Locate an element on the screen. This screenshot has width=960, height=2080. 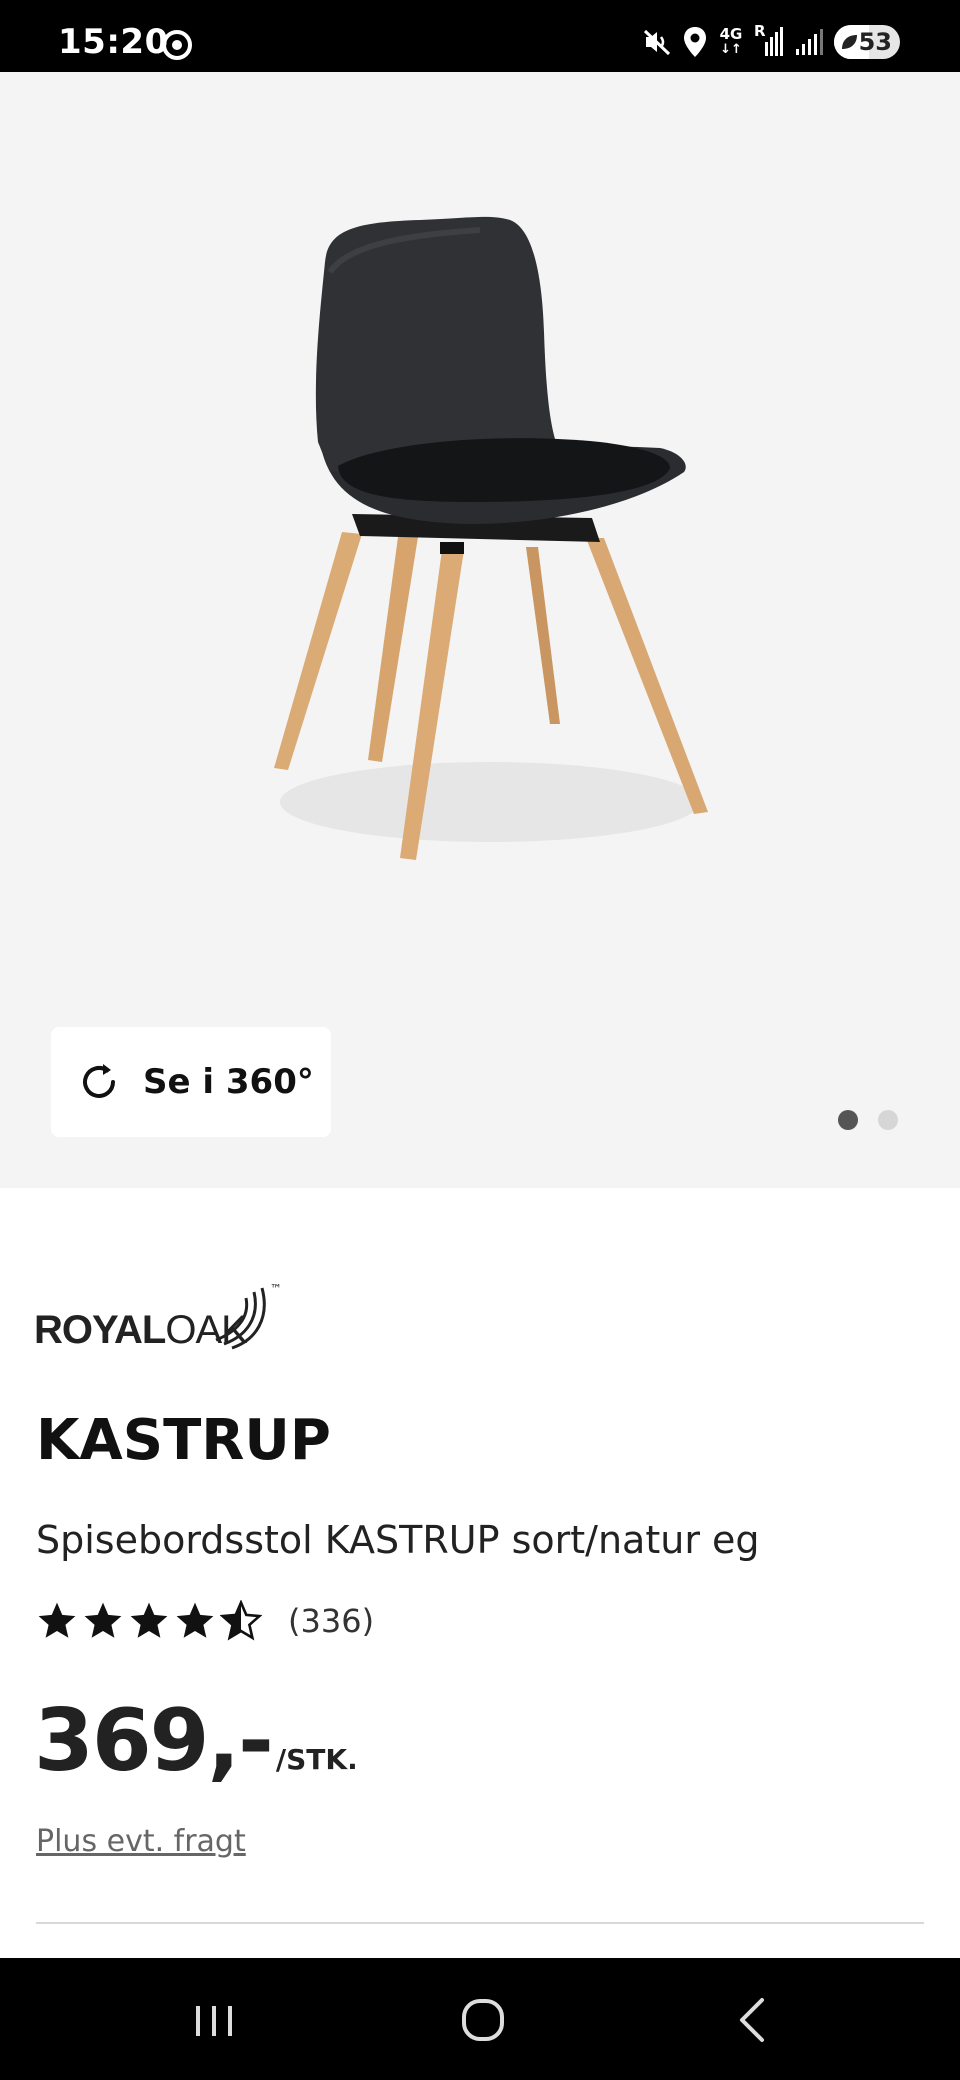
rotate-icon is located at coordinates (99, 1081).